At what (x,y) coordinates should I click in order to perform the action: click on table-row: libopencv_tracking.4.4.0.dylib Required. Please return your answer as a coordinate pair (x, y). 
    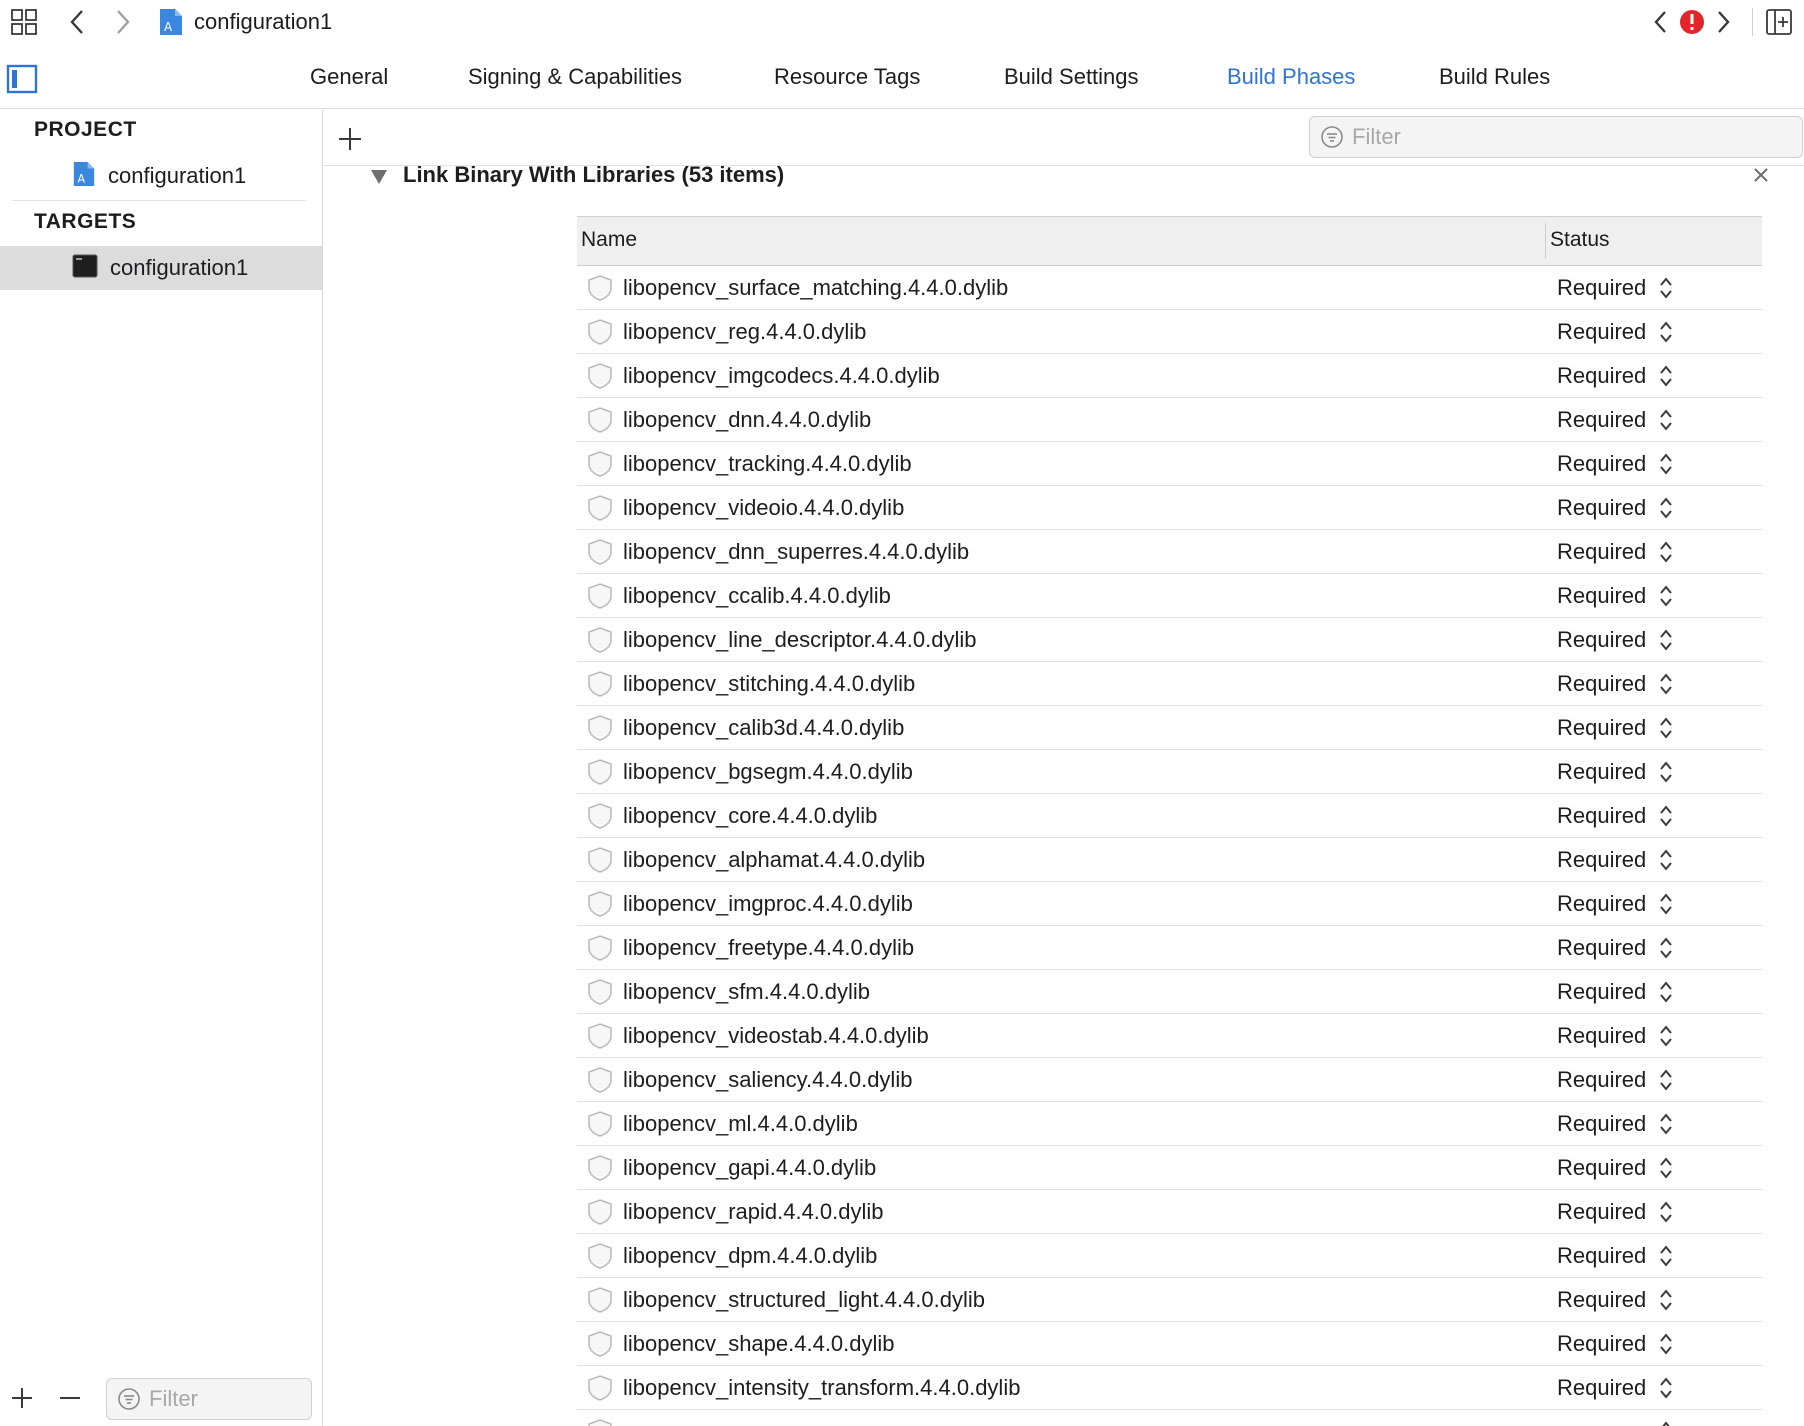
    Looking at the image, I should click on (1169, 464).